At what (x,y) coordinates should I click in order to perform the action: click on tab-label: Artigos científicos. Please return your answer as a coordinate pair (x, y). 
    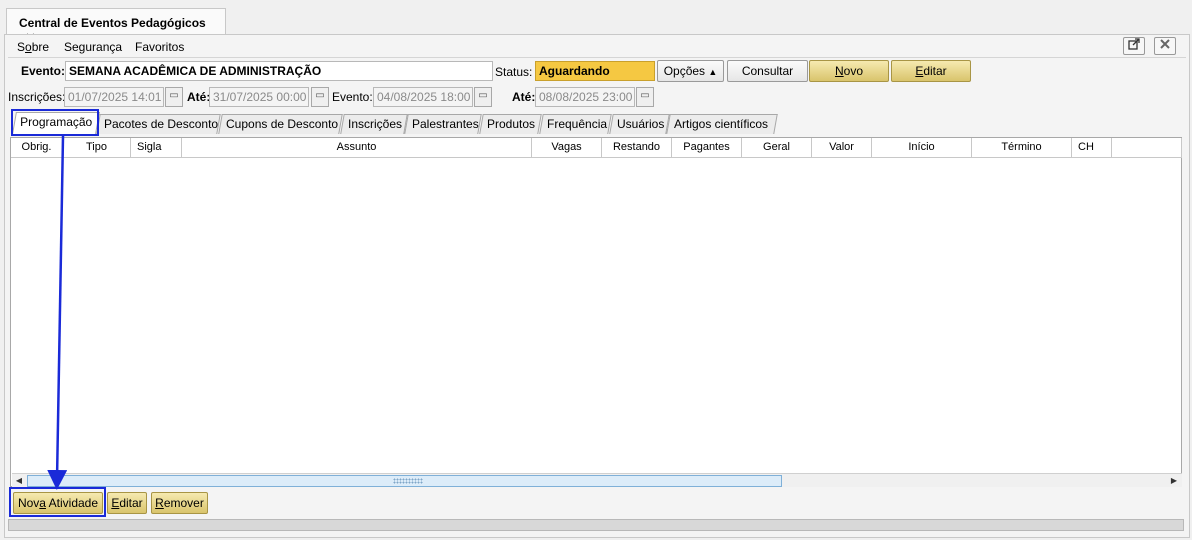
    Looking at the image, I should click on (721, 124).